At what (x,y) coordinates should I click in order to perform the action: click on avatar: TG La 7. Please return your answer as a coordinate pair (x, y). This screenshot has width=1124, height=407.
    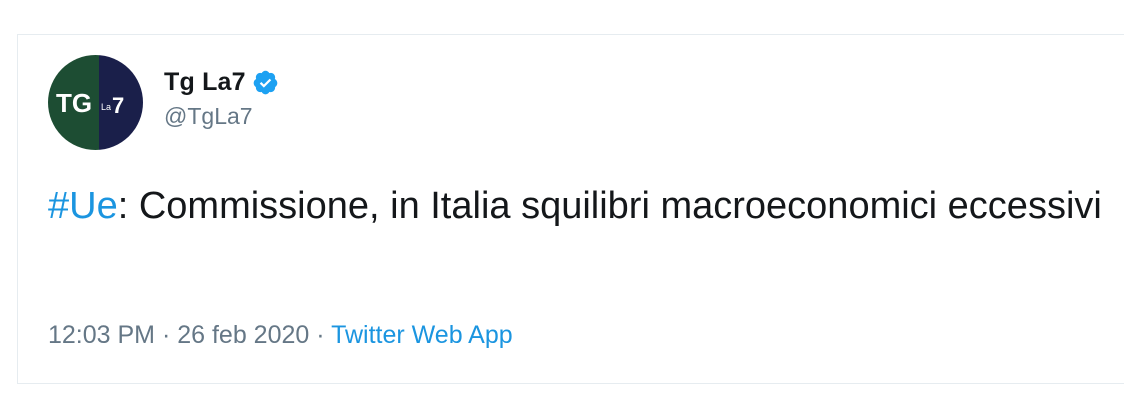
    Looking at the image, I should click on (95, 102).